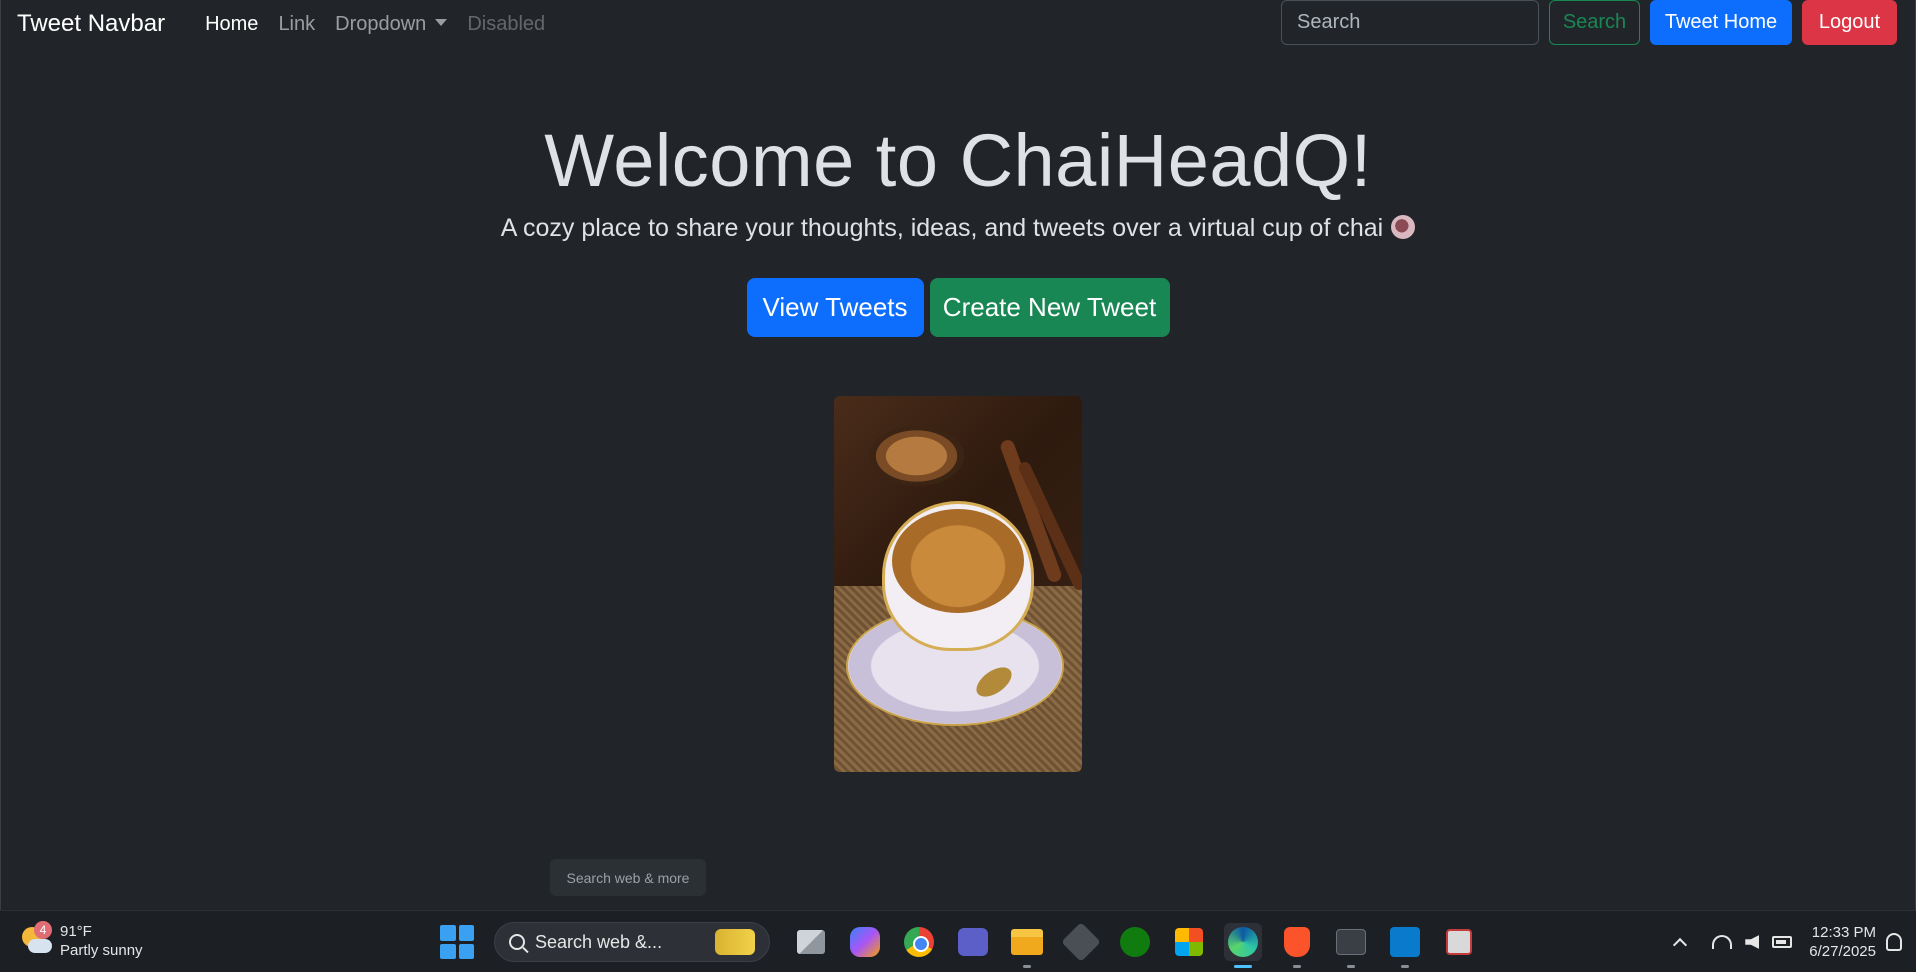  Describe the element at coordinates (40, 946) in the screenshot. I see `cloud-shape` at that location.